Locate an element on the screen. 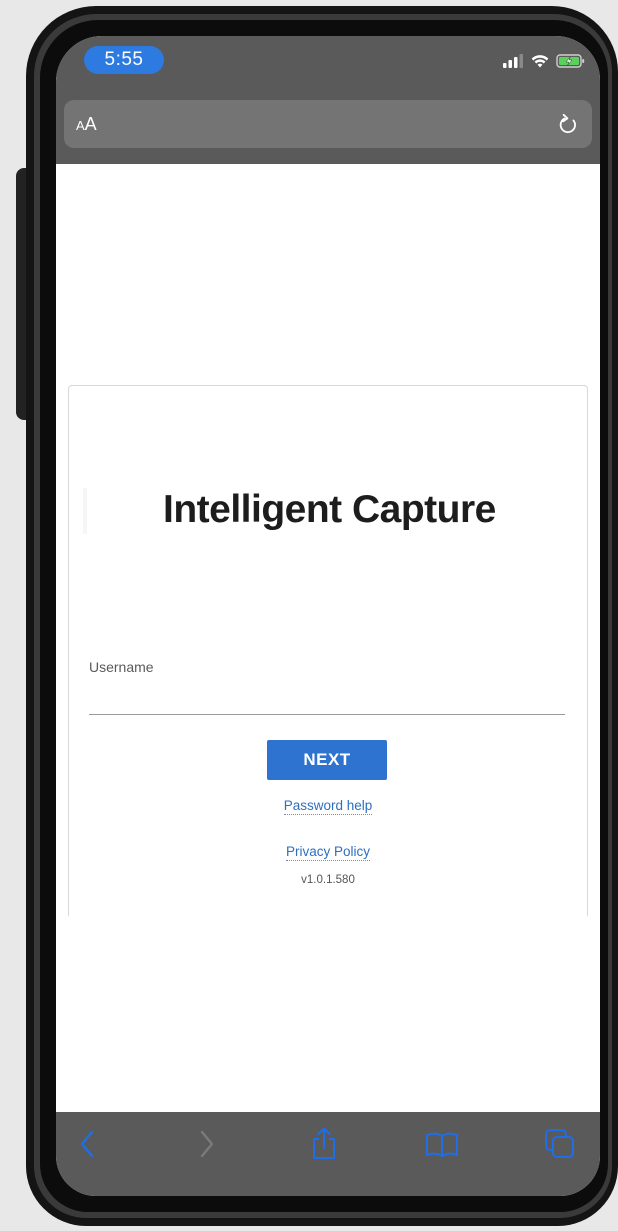 Image resolution: width=618 pixels, height=1231 pixels. cellular-signal-icon is located at coordinates (513, 61).